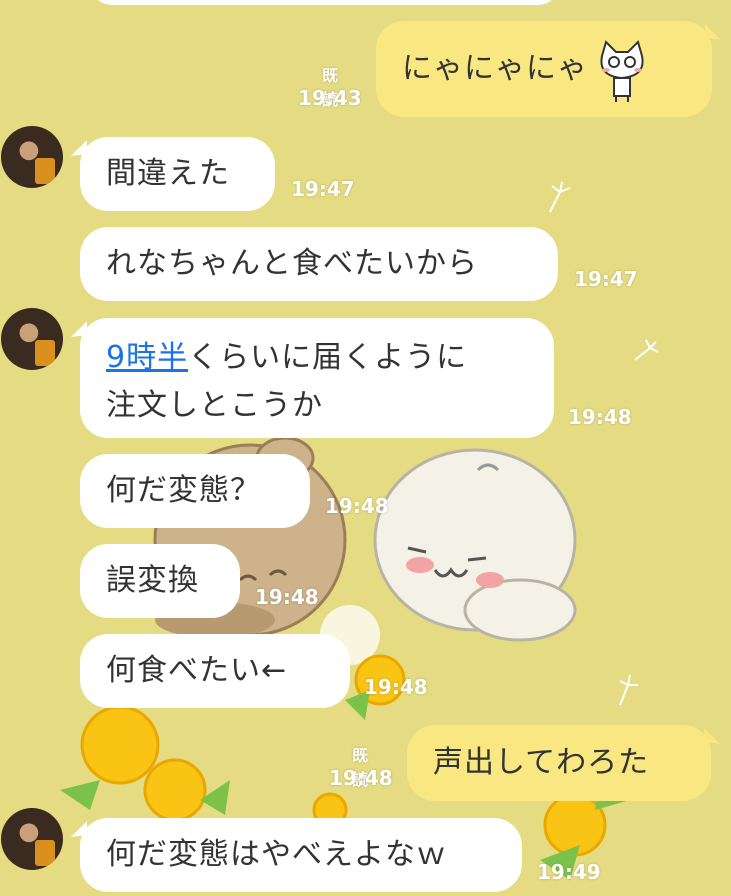  Describe the element at coordinates (622, 71) in the screenshot. I see `cat-sticker-icon` at that location.